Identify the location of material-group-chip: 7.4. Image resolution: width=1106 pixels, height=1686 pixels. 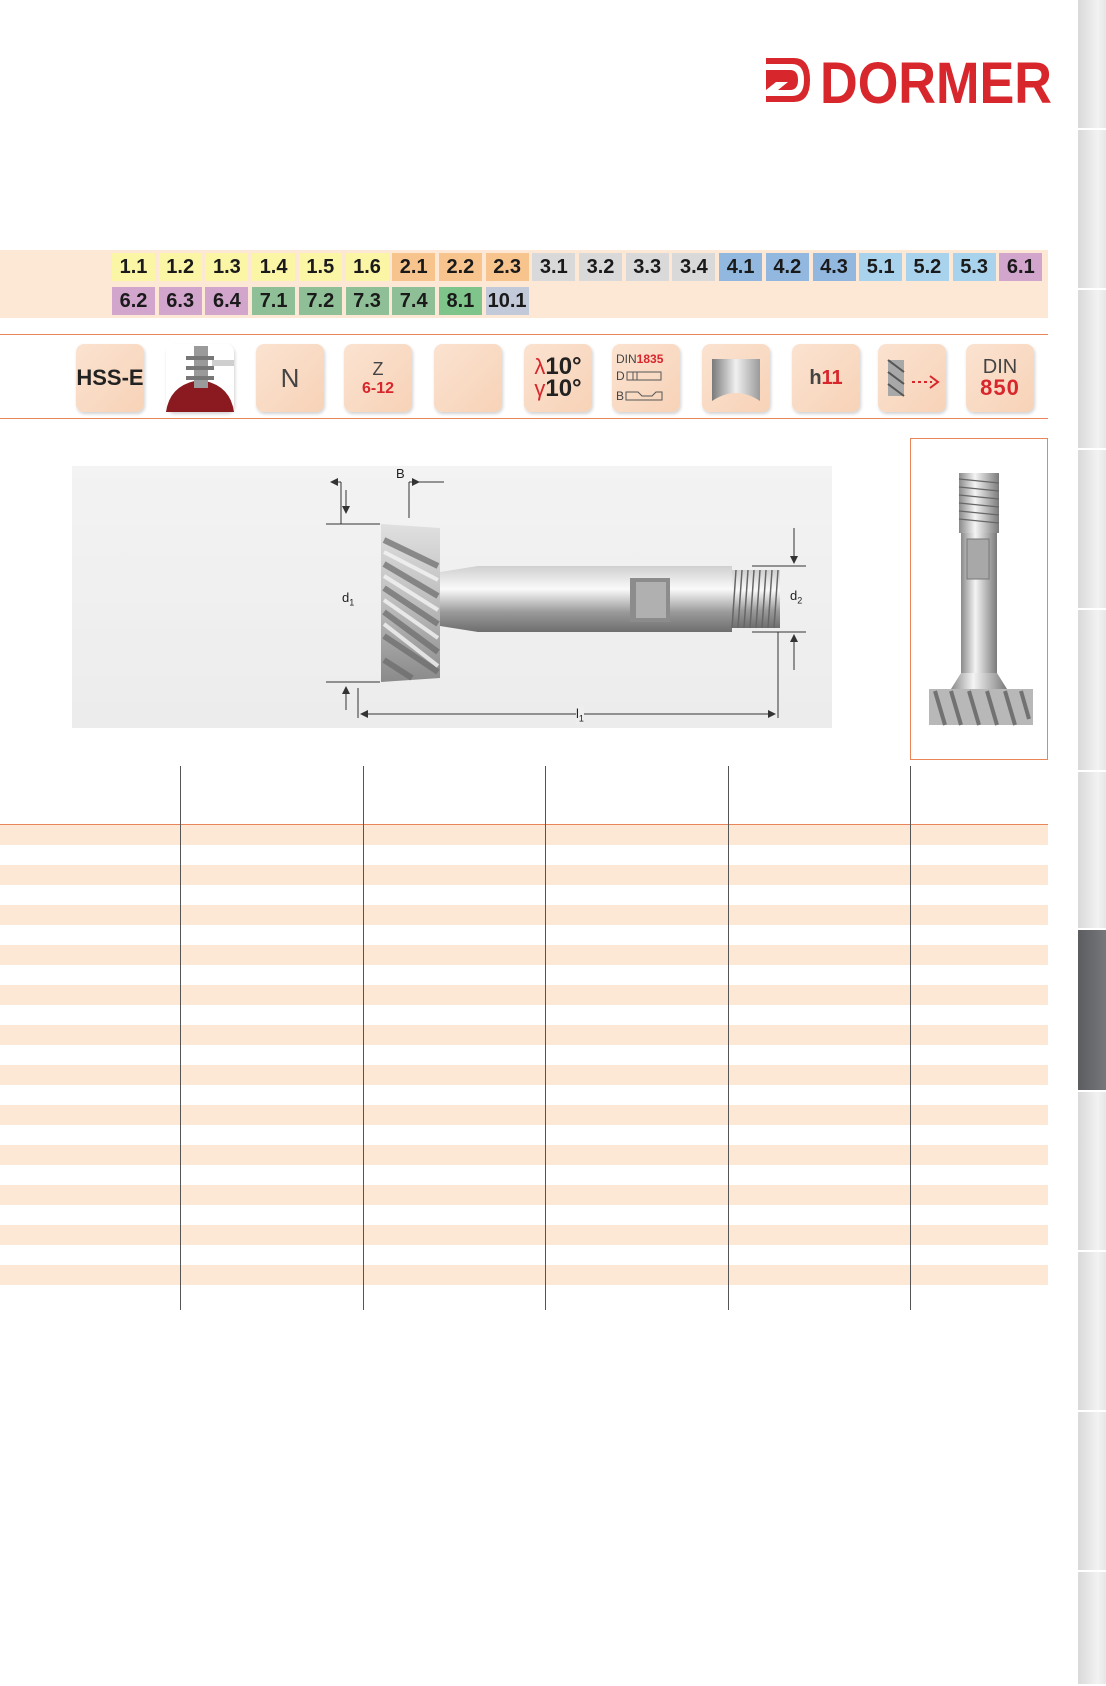
(414, 301).